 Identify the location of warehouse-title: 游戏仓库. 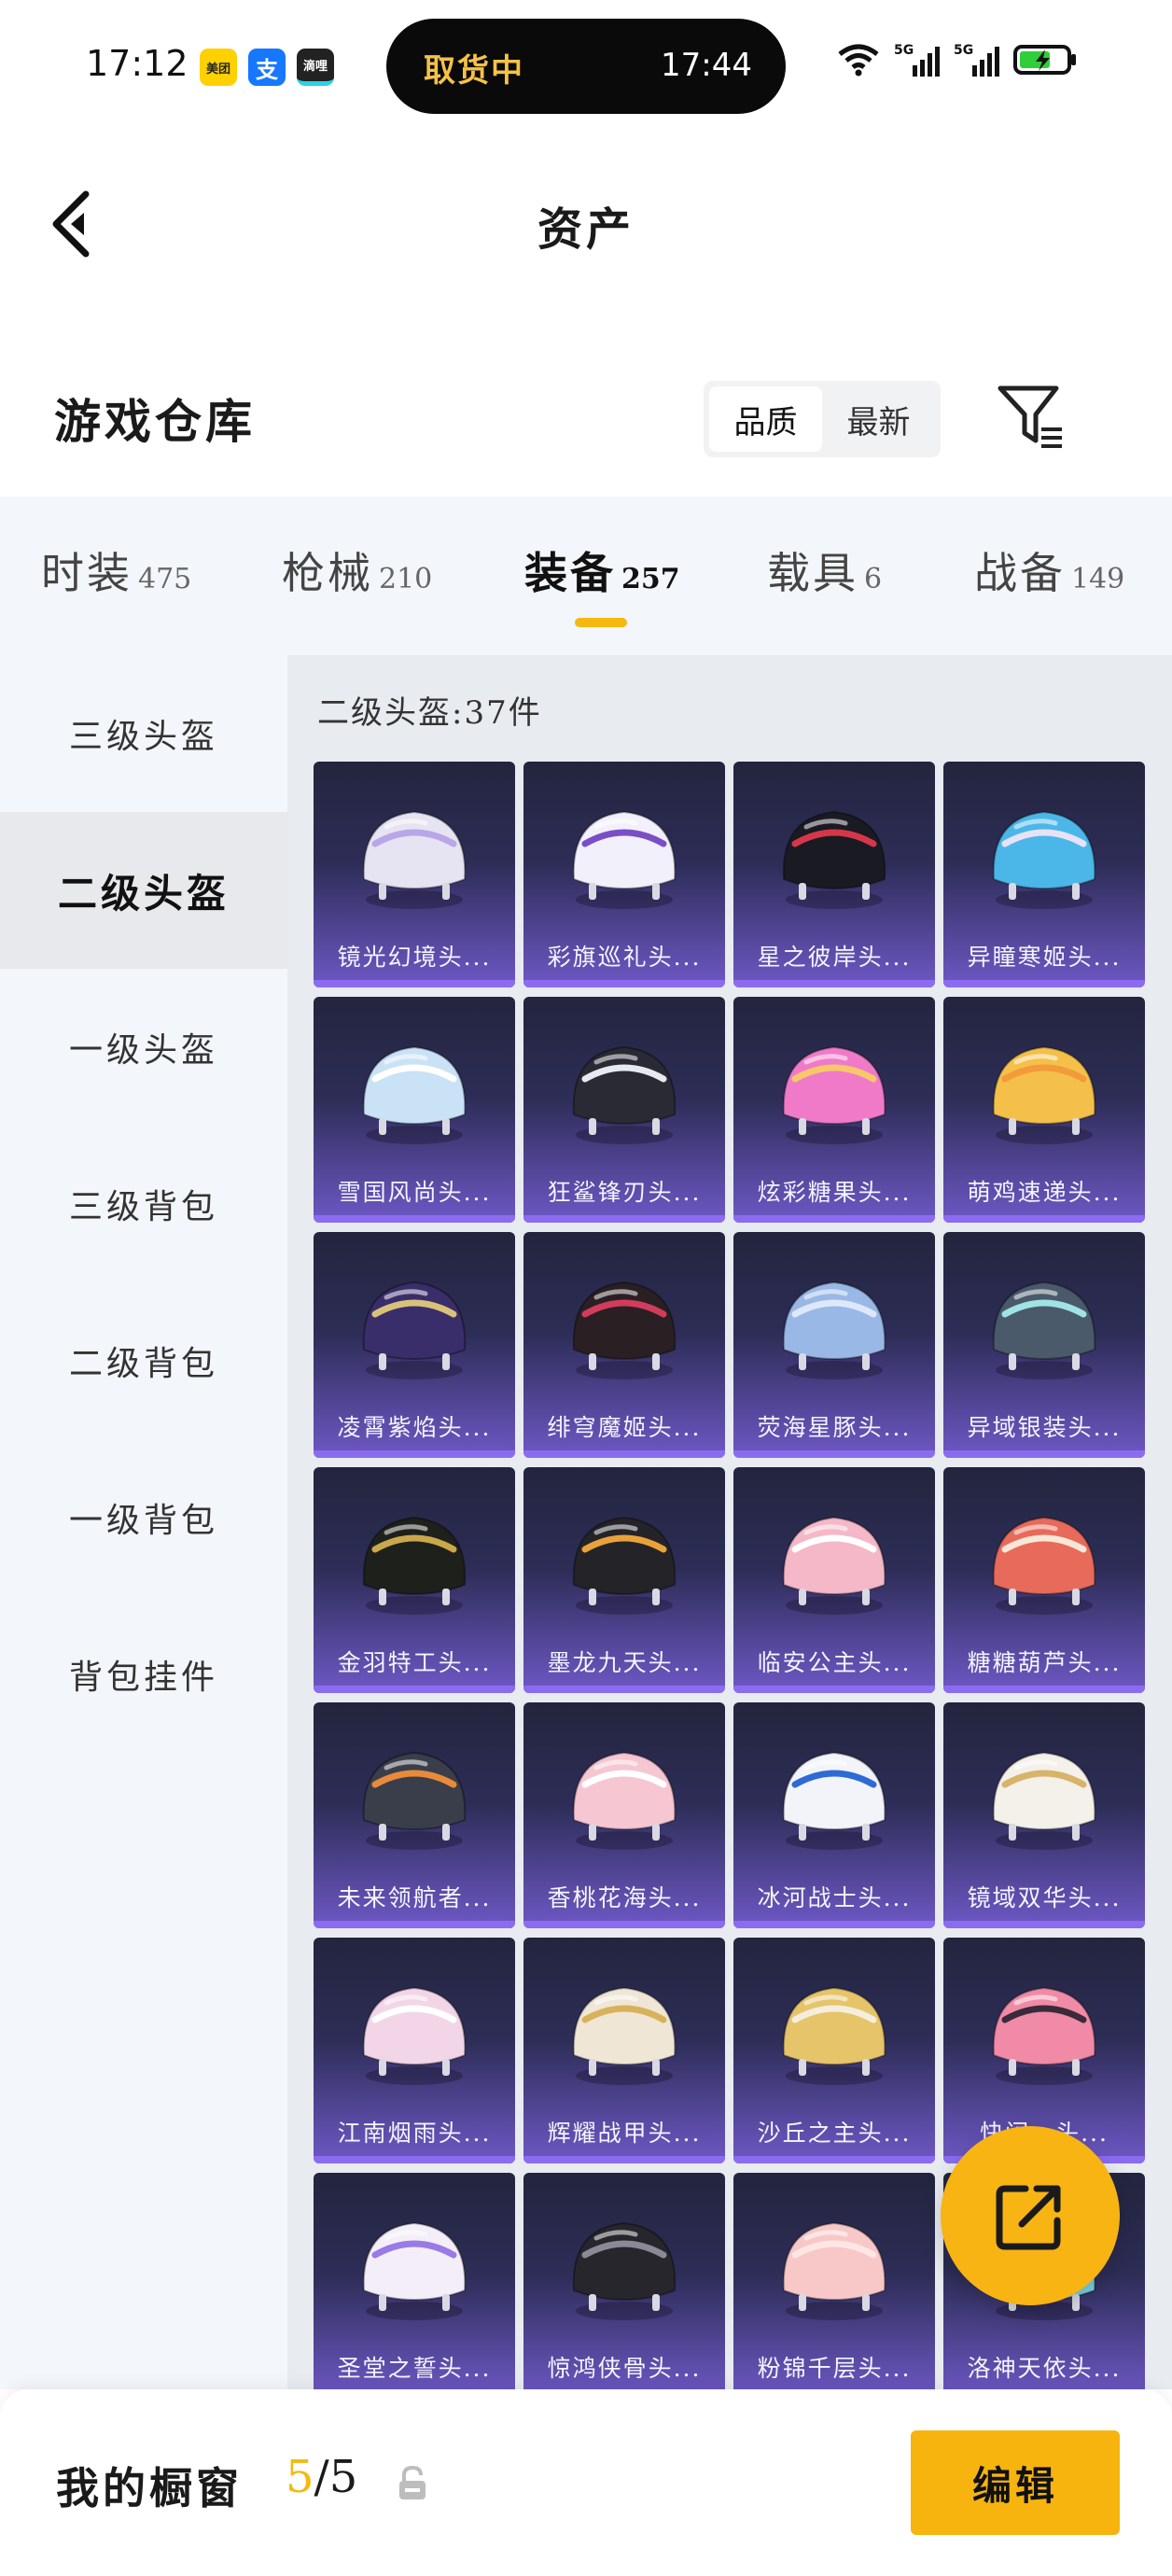
(155, 421).